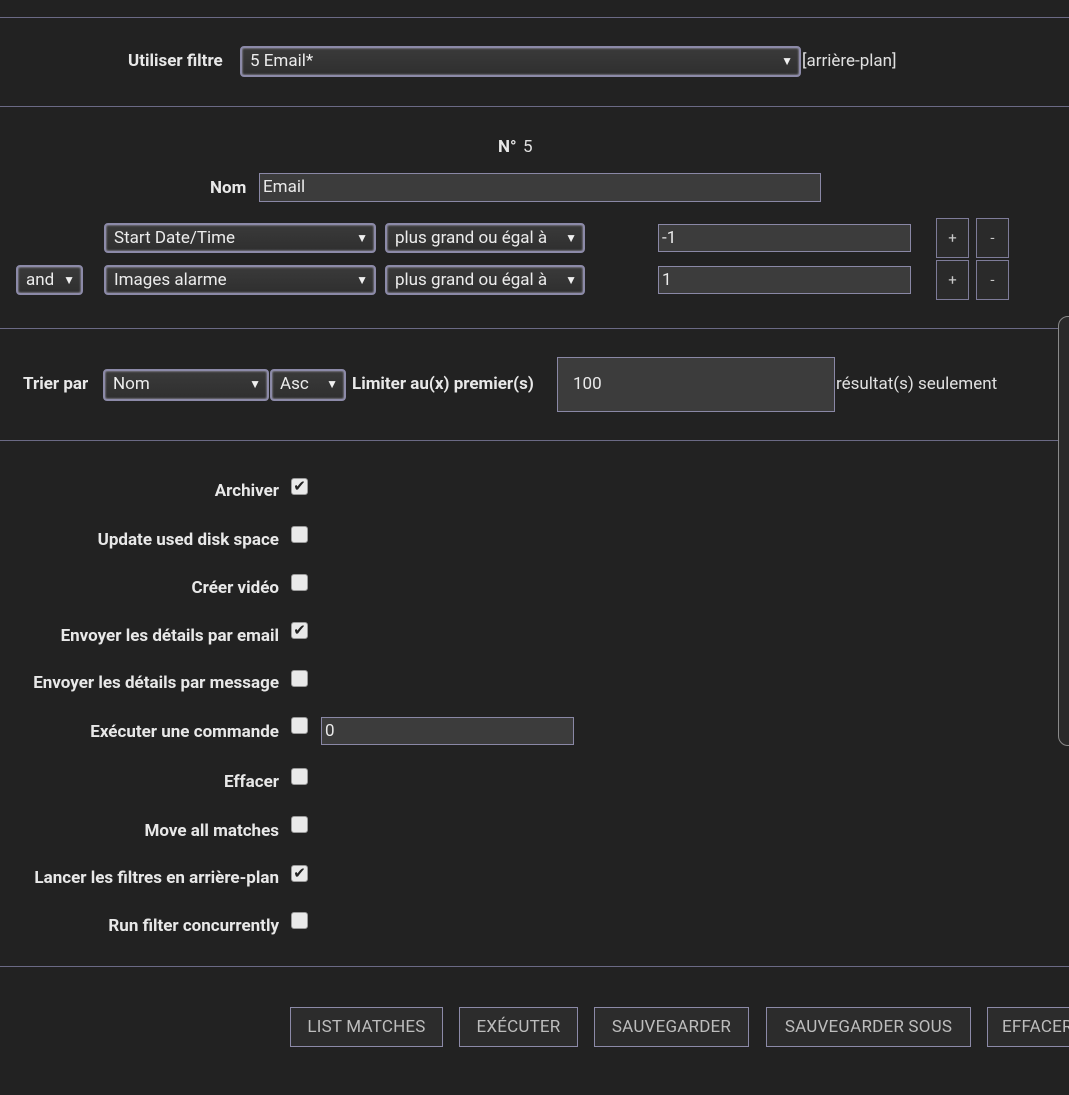  What do you see at coordinates (447, 731) in the screenshot?
I see `command-input: 0` at bounding box center [447, 731].